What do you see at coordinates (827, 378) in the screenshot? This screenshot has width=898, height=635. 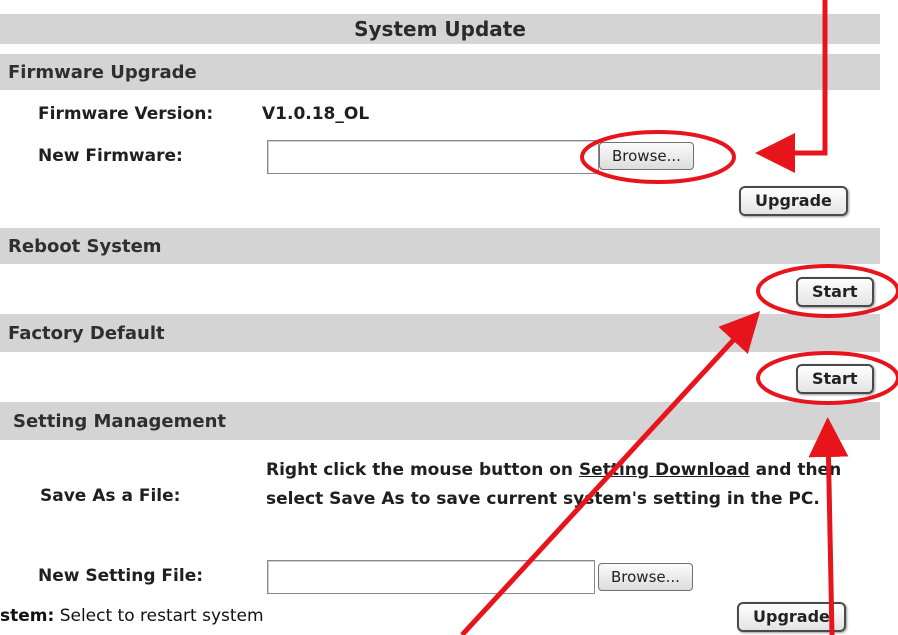 I see `factory-start-highlight-ellipse` at bounding box center [827, 378].